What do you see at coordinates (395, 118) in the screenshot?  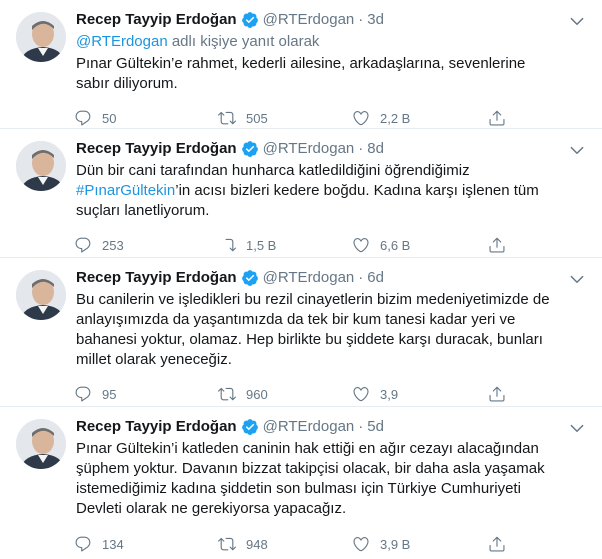 I see `like-count: 2,2 B` at bounding box center [395, 118].